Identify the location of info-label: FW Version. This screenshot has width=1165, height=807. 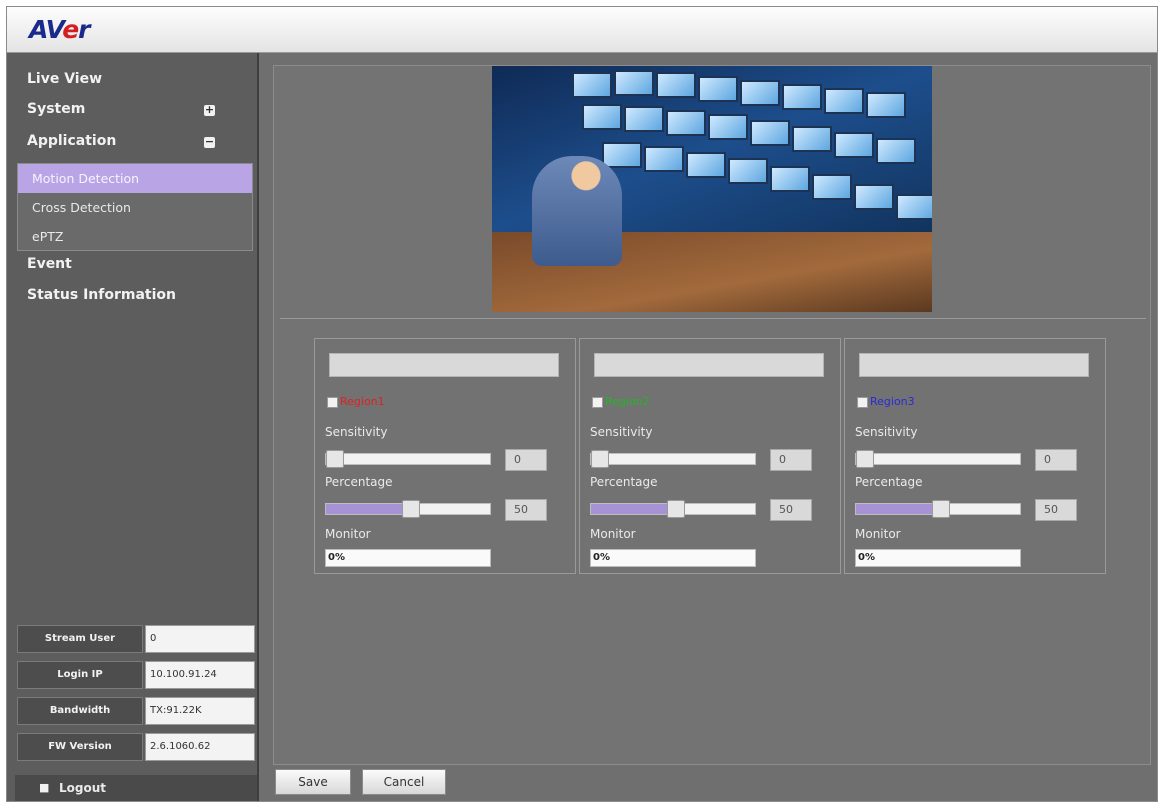
(80, 747).